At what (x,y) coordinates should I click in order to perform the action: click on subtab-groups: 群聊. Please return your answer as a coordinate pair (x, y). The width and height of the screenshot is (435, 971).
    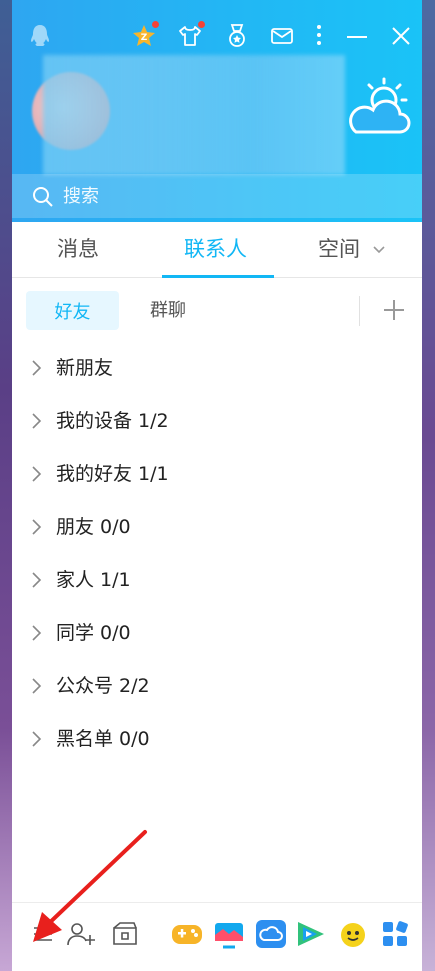
    Looking at the image, I should click on (168, 311).